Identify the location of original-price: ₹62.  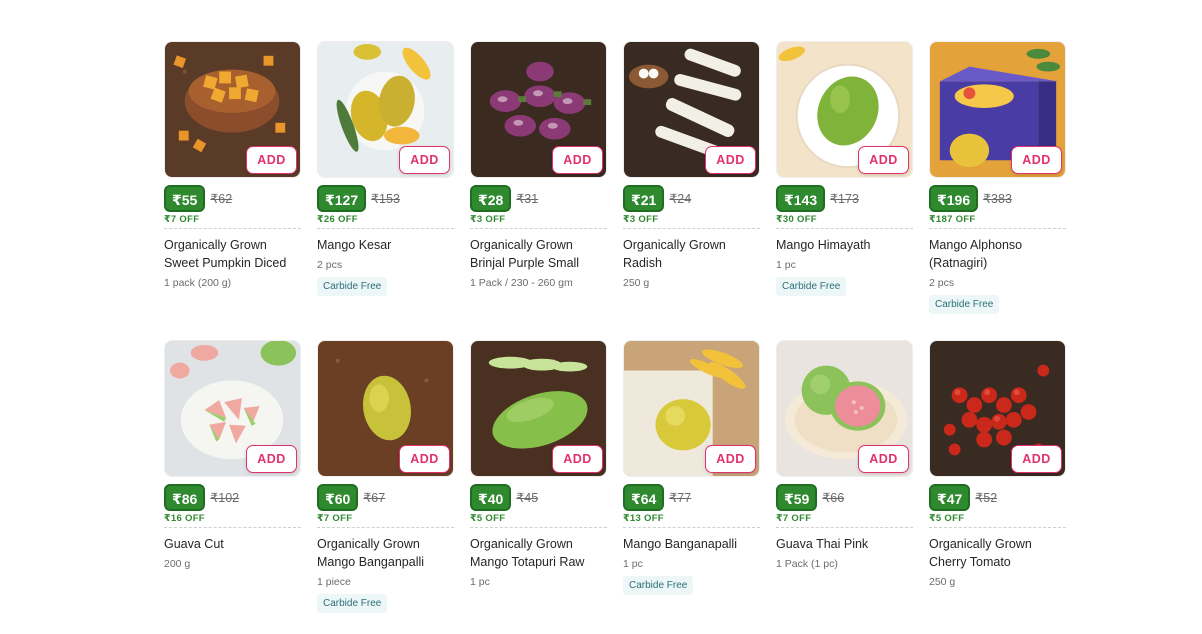
(221, 198).